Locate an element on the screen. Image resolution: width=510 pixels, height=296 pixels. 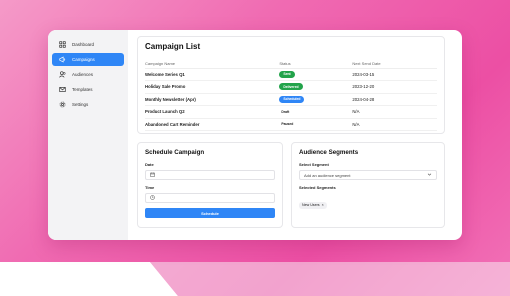
table-row: Product Launch Q2 Draft N/A is located at coordinates (291, 112).